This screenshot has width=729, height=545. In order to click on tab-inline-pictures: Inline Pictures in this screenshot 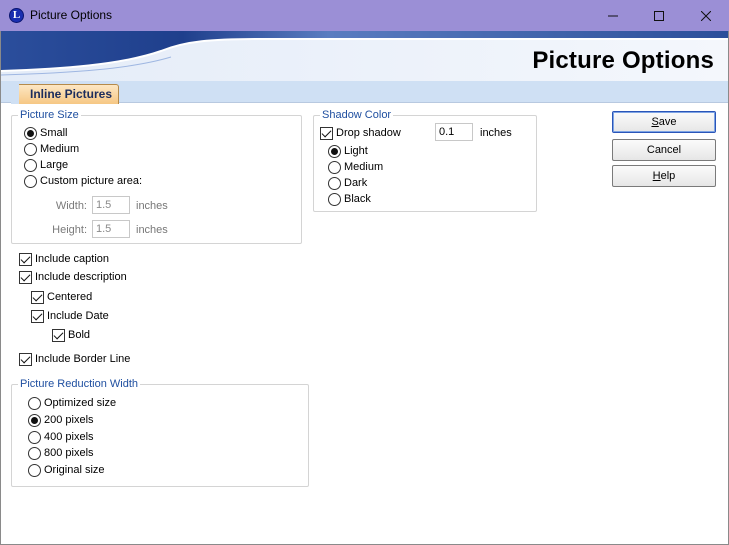, I will do `click(65, 94)`.